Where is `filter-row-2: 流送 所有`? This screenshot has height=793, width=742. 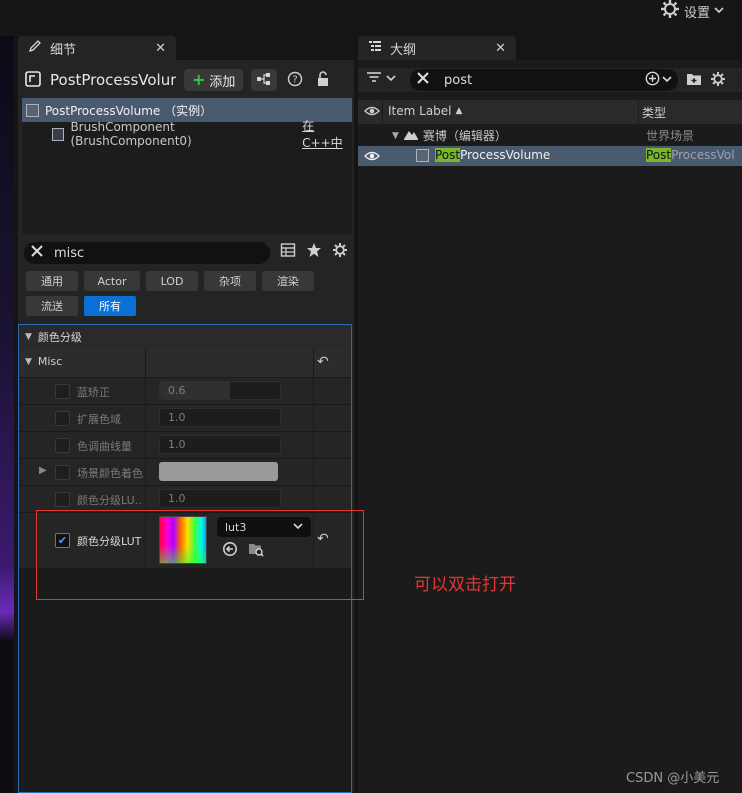
filter-row-2: 流送 所有 is located at coordinates (81, 306).